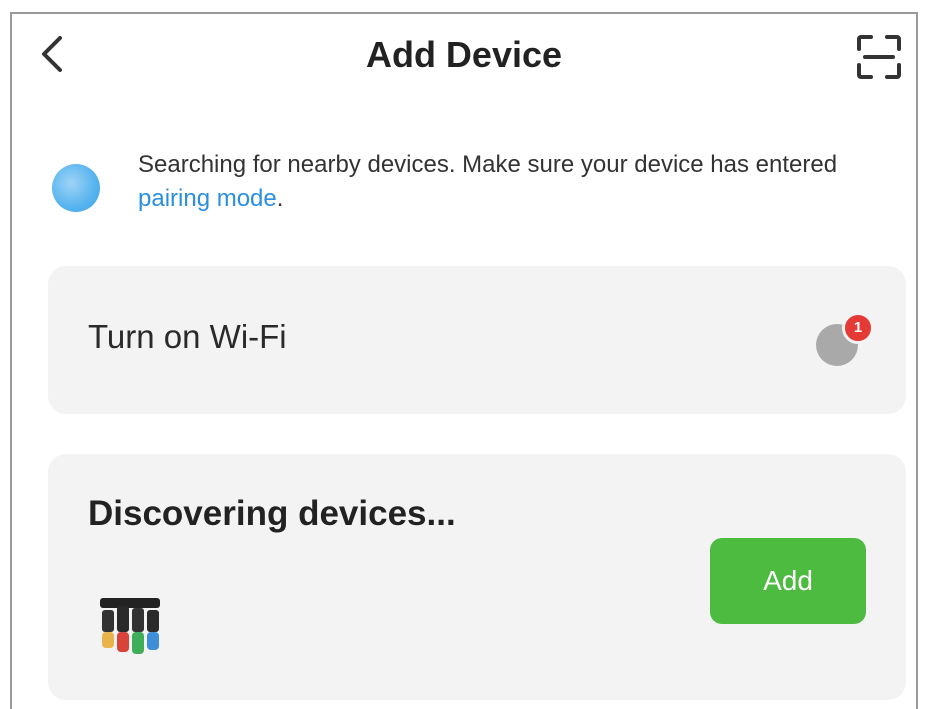 This screenshot has height=709, width=927. I want to click on scan-frame-icon, so click(879, 57).